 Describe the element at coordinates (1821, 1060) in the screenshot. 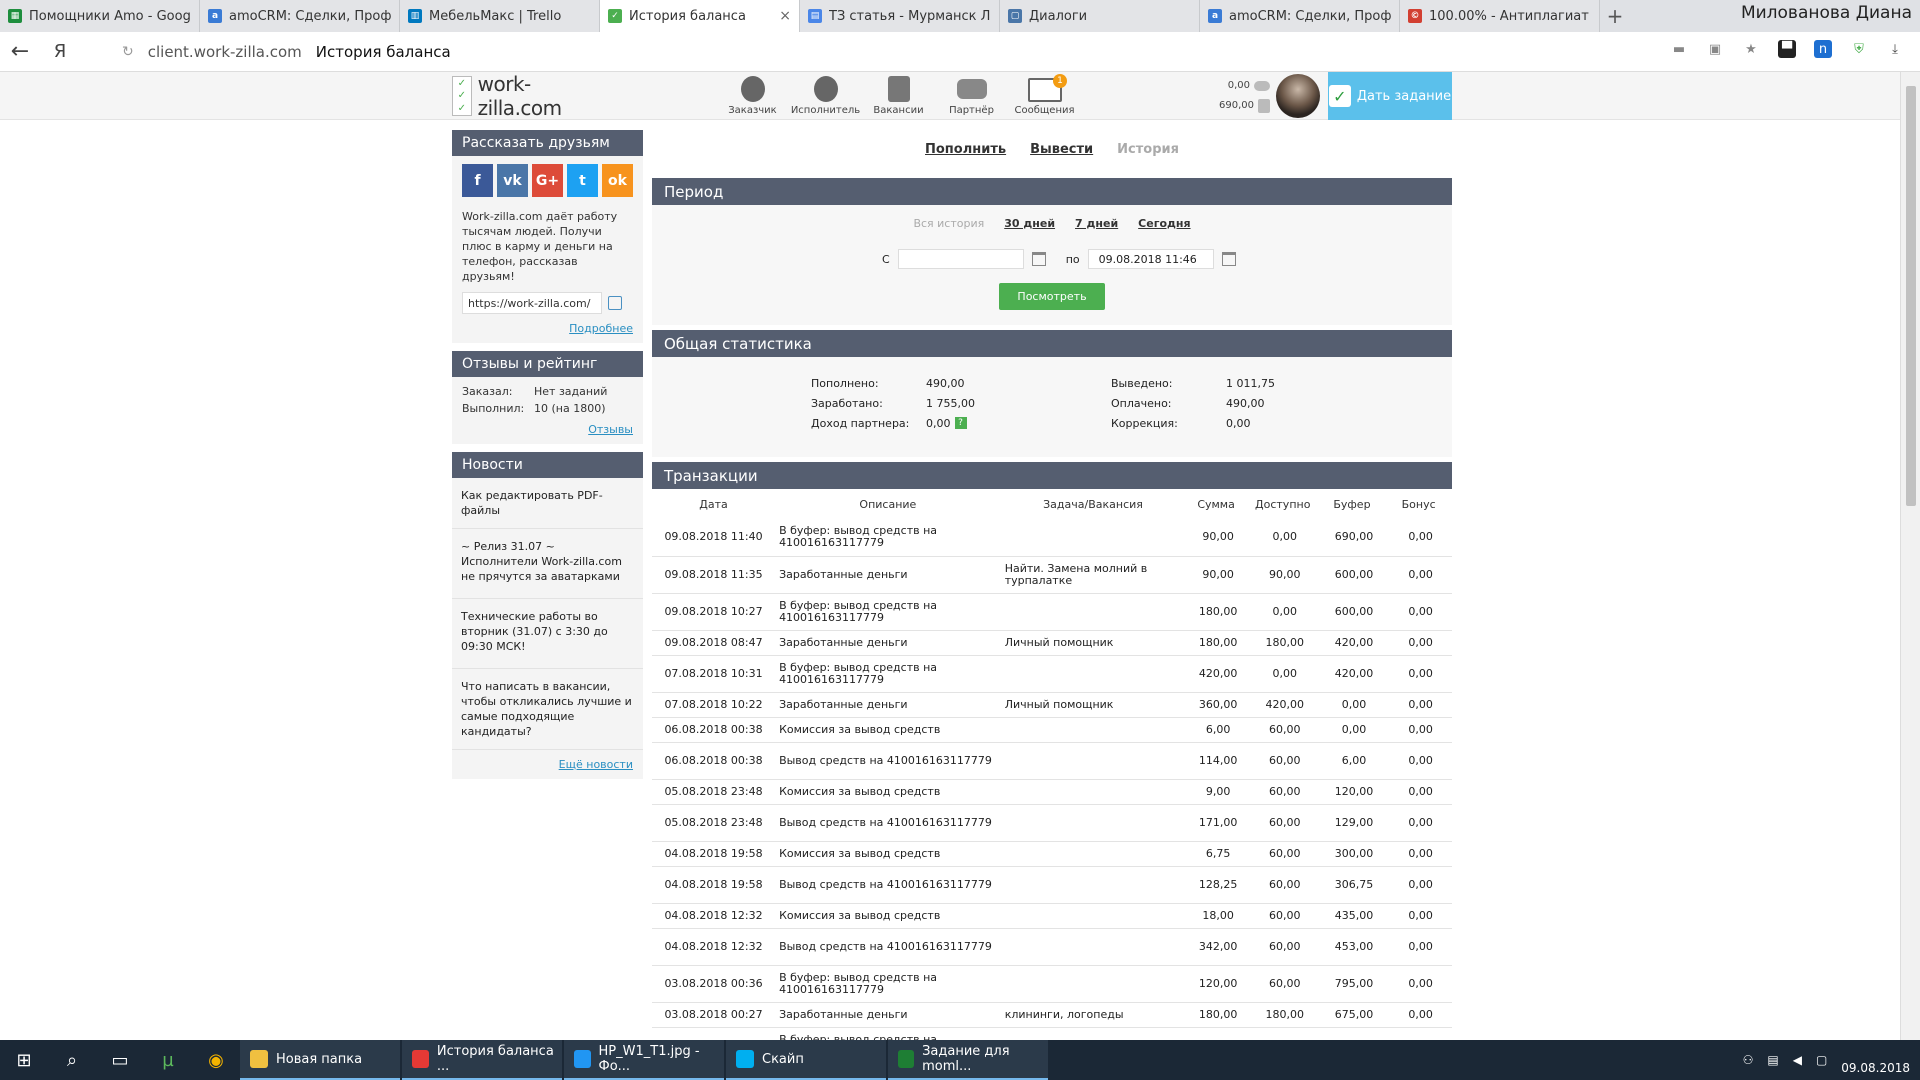

I see `notifications-icon: ▢` at that location.